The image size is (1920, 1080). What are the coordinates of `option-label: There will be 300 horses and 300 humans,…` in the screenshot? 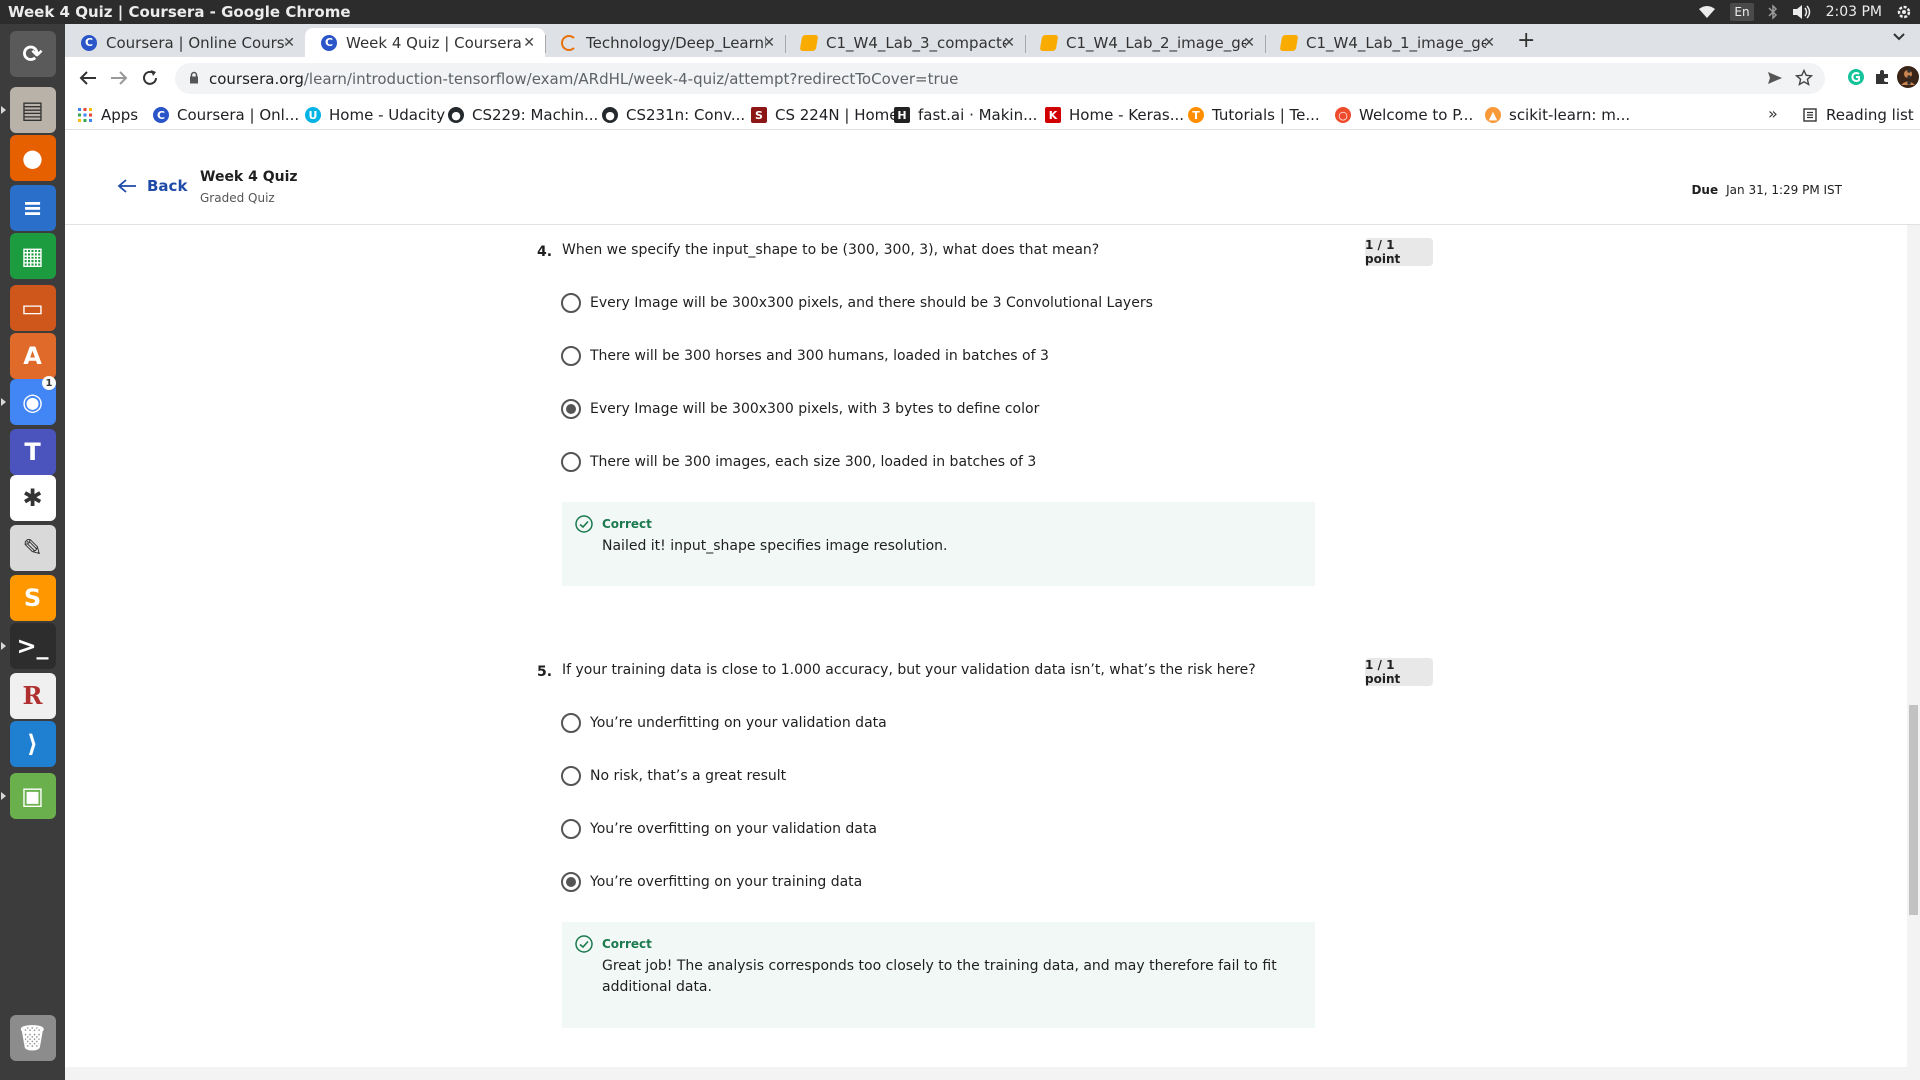 It's located at (819, 356).